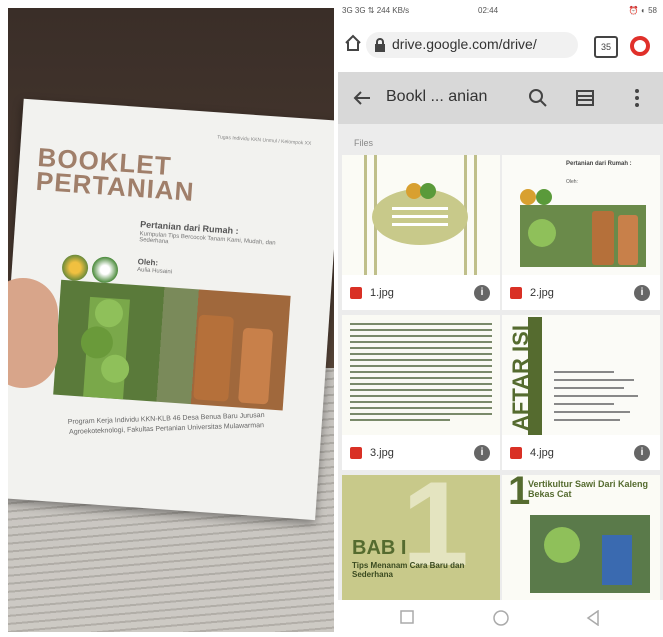 This screenshot has height=637, width=663. I want to click on booklet-author-label: Oleh:, so click(148, 262).